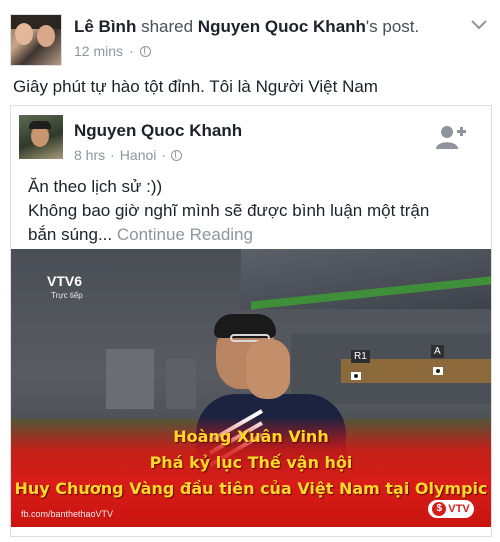  Describe the element at coordinates (185, 234) in the screenshot. I see `continue-reading-link: Continue Reading` at that location.